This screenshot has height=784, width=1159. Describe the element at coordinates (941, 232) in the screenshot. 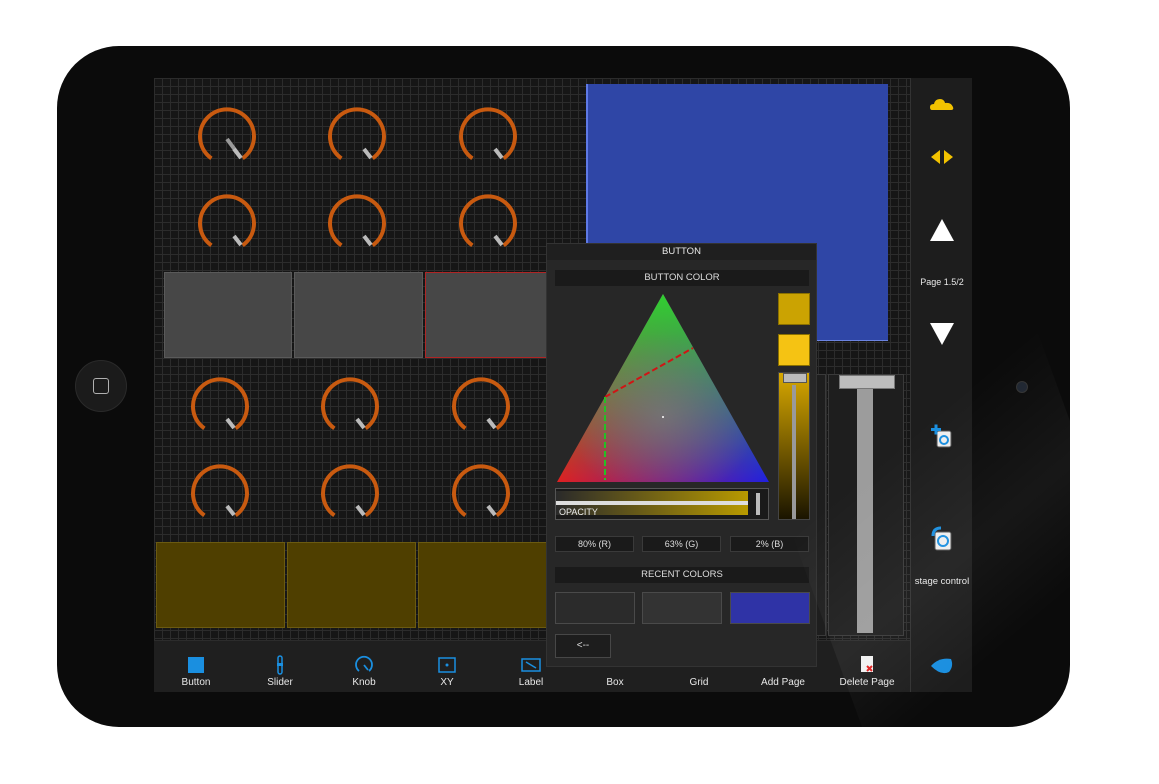

I see `page-up-icon` at that location.